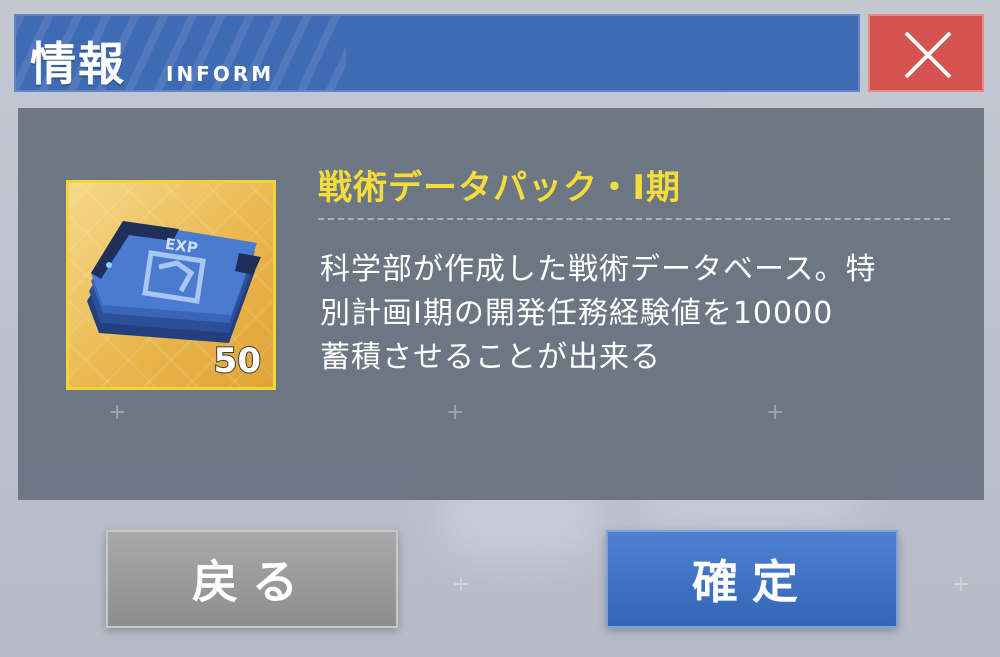  I want to click on dialog-header: 情報 INFORM, so click(437, 53).